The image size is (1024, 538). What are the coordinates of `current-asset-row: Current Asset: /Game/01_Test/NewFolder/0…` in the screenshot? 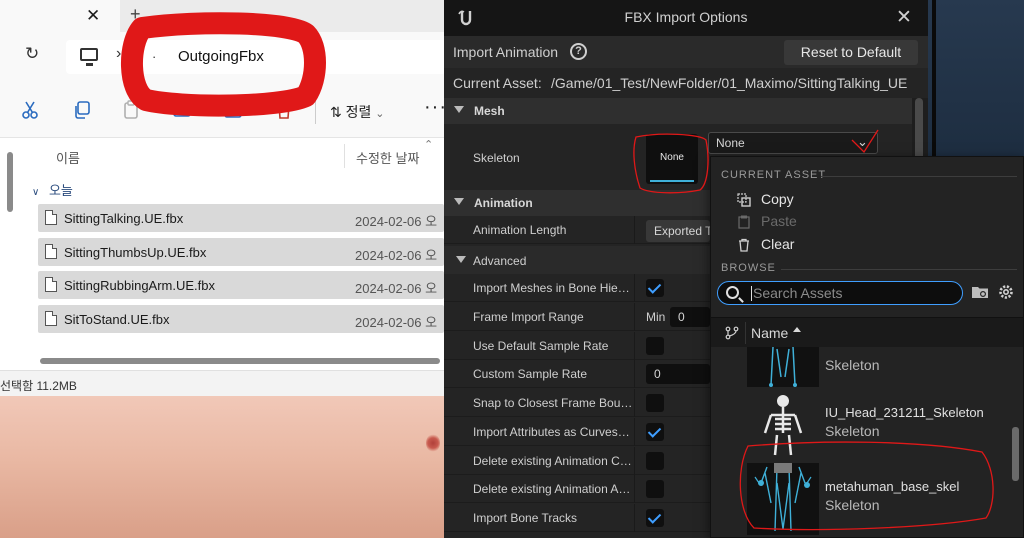 It's located at (686, 83).